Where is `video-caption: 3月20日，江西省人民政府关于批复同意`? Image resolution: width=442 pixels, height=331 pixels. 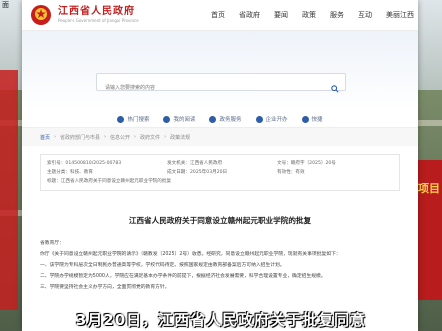 video-caption: 3月20日，江西省人民政府关于批复同意 is located at coordinates (221, 320).